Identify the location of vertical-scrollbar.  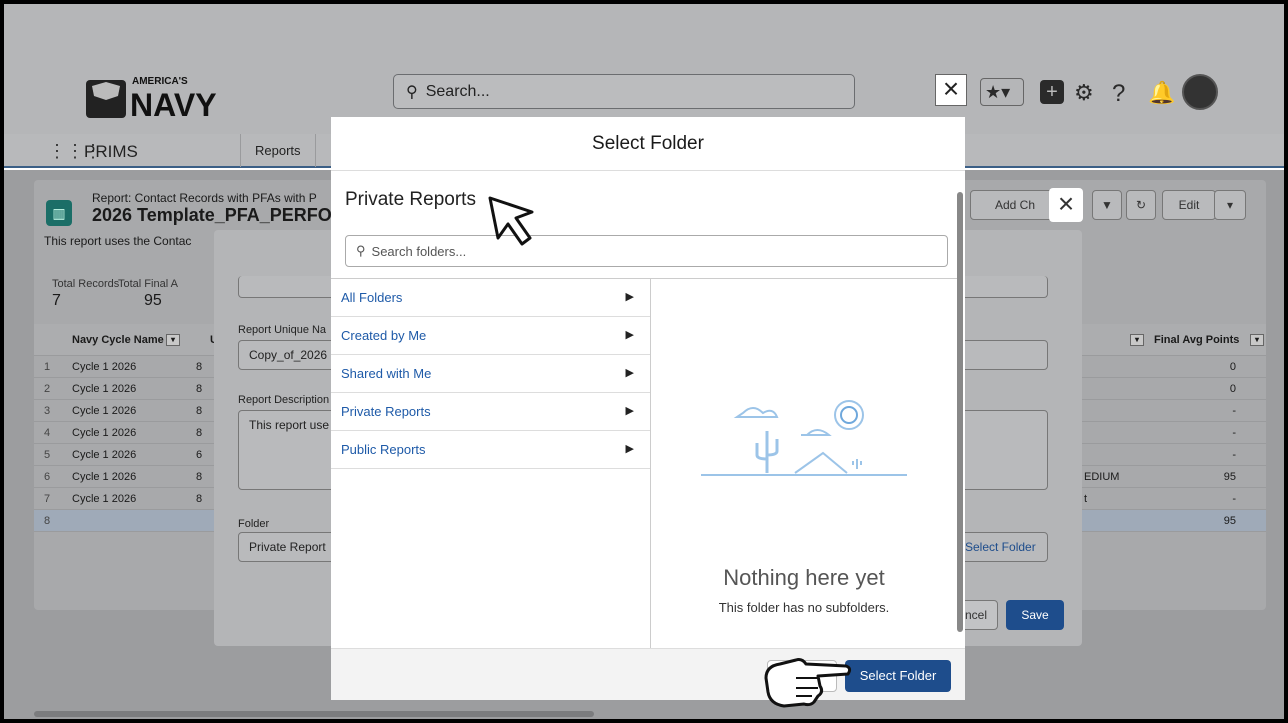
(960, 412).